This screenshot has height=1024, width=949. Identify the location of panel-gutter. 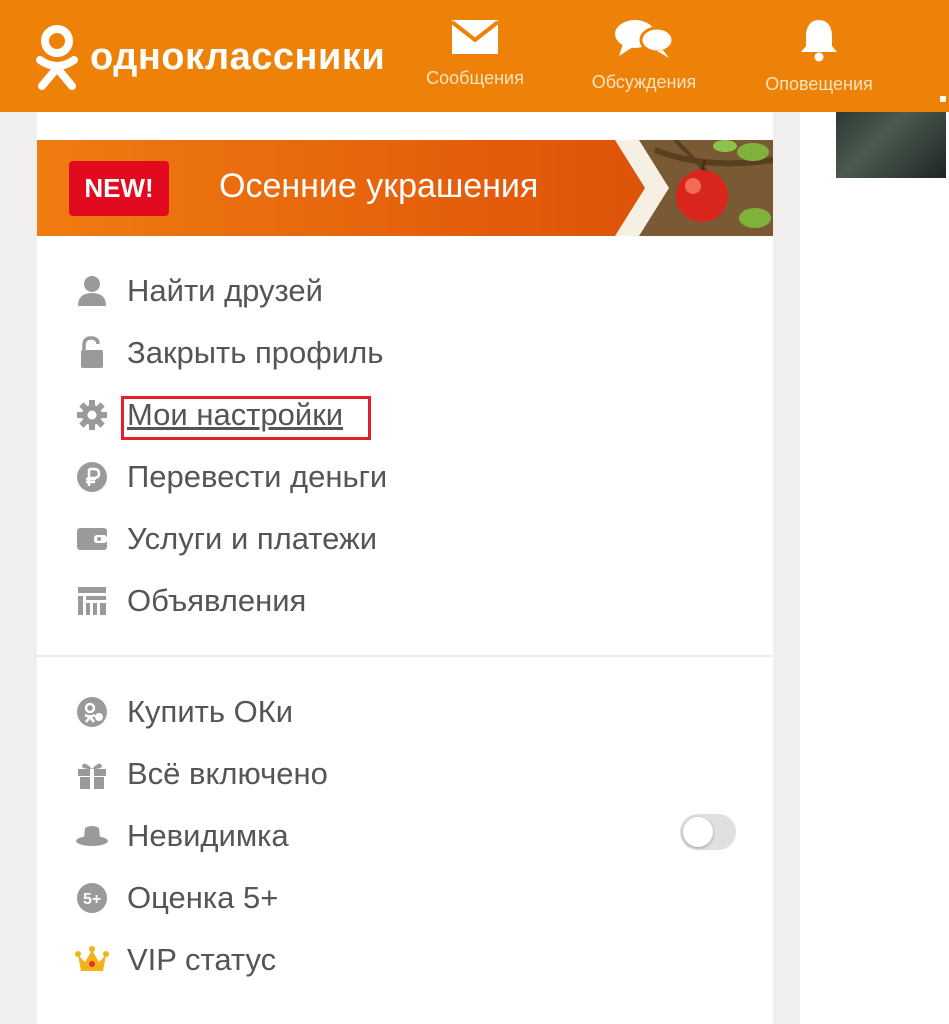
(786, 568).